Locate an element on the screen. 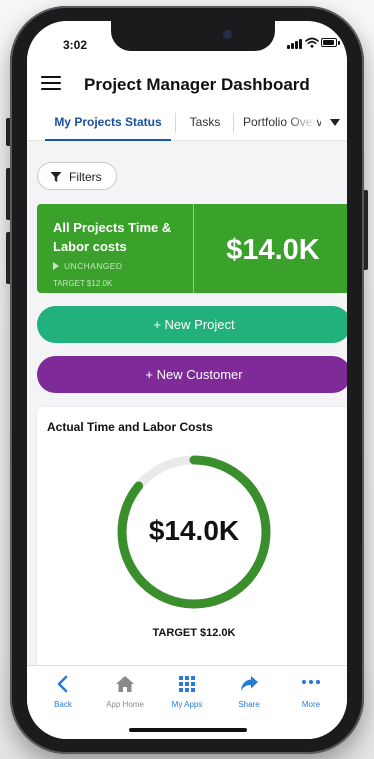 The height and width of the screenshot is (759, 374). more-dots-icon is located at coordinates (311, 682).